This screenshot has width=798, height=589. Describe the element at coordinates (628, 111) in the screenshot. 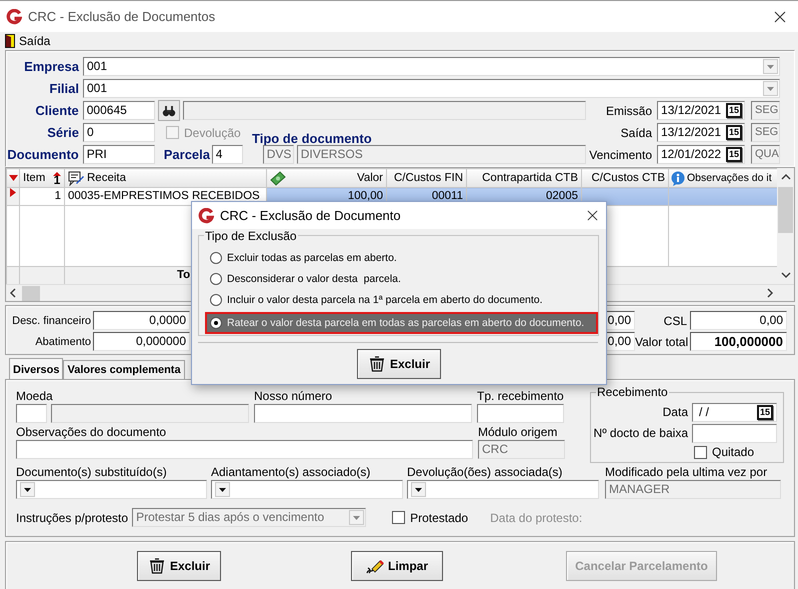

I see `field-label: Emissão` at that location.